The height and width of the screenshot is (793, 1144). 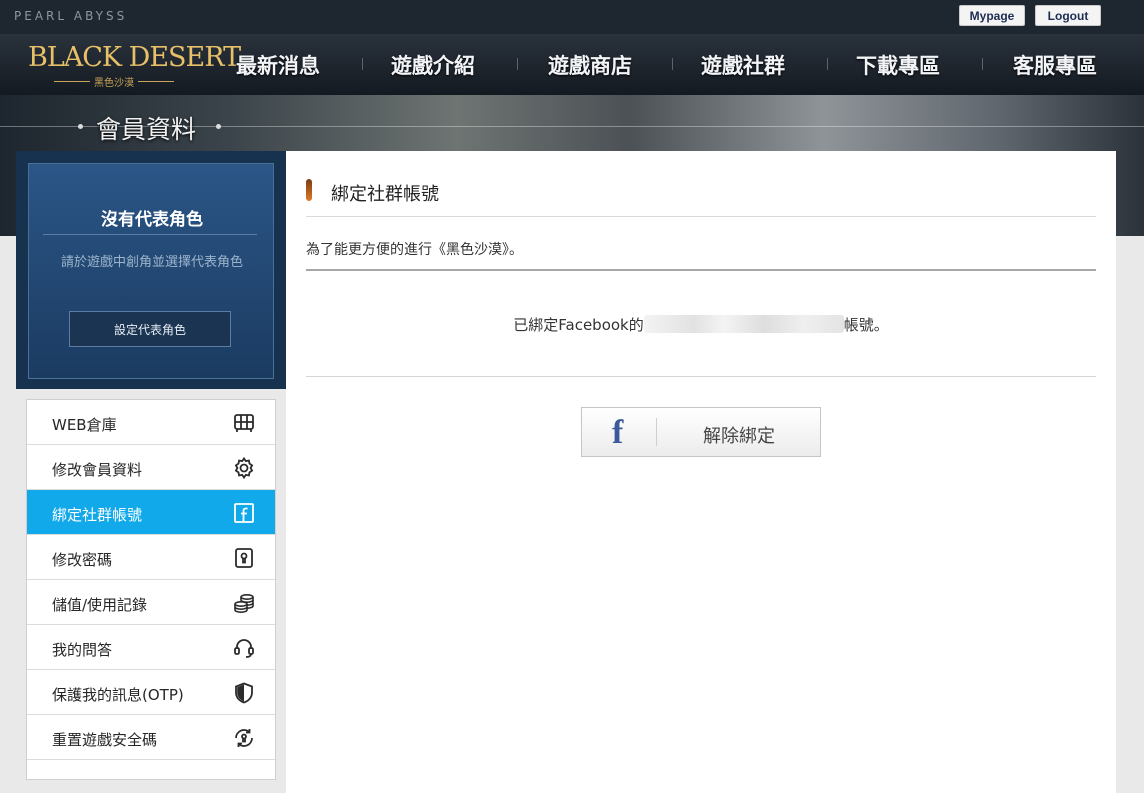 What do you see at coordinates (84, 425) in the screenshot?
I see `menu-item-label: WEB倉庫` at bounding box center [84, 425].